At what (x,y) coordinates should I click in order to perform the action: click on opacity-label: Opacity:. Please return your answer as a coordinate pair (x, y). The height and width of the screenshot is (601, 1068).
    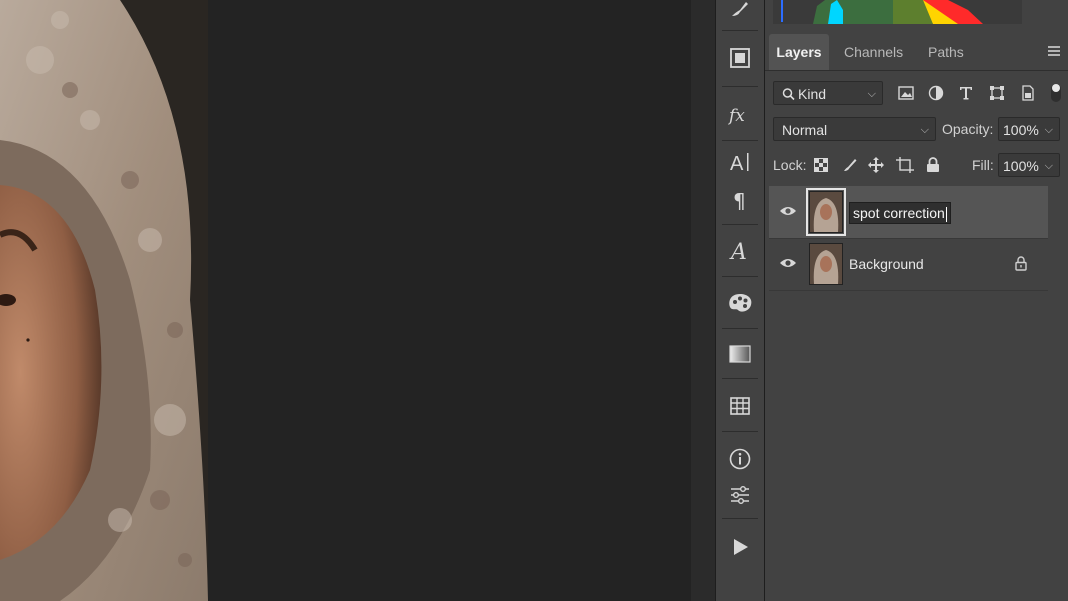
    Looking at the image, I should click on (968, 129).